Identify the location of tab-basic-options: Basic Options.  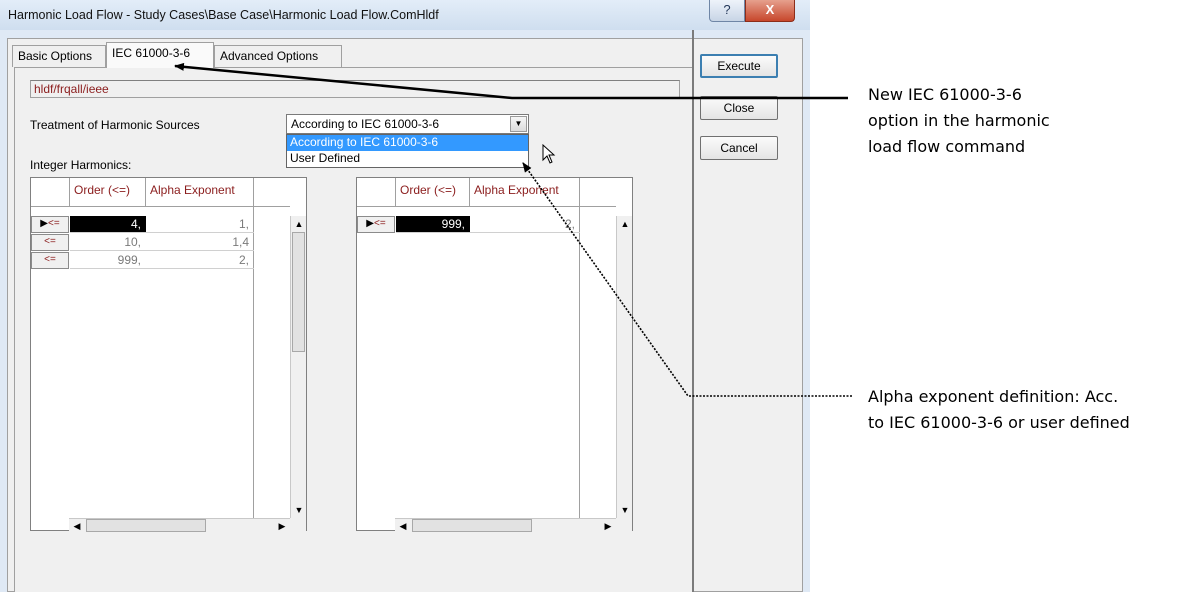
(59, 56).